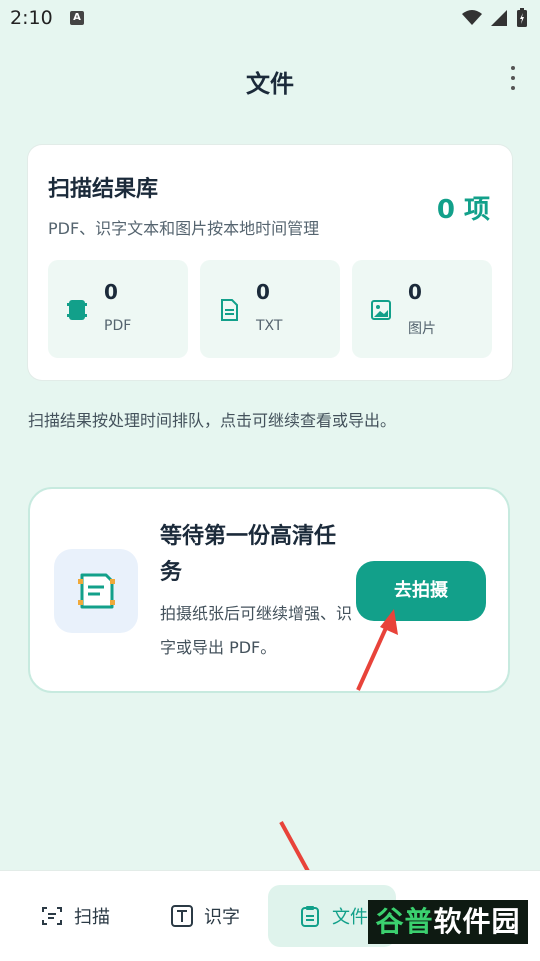  Describe the element at coordinates (111, 292) in the screenshot. I see `stat-pdf-value: 0` at that location.